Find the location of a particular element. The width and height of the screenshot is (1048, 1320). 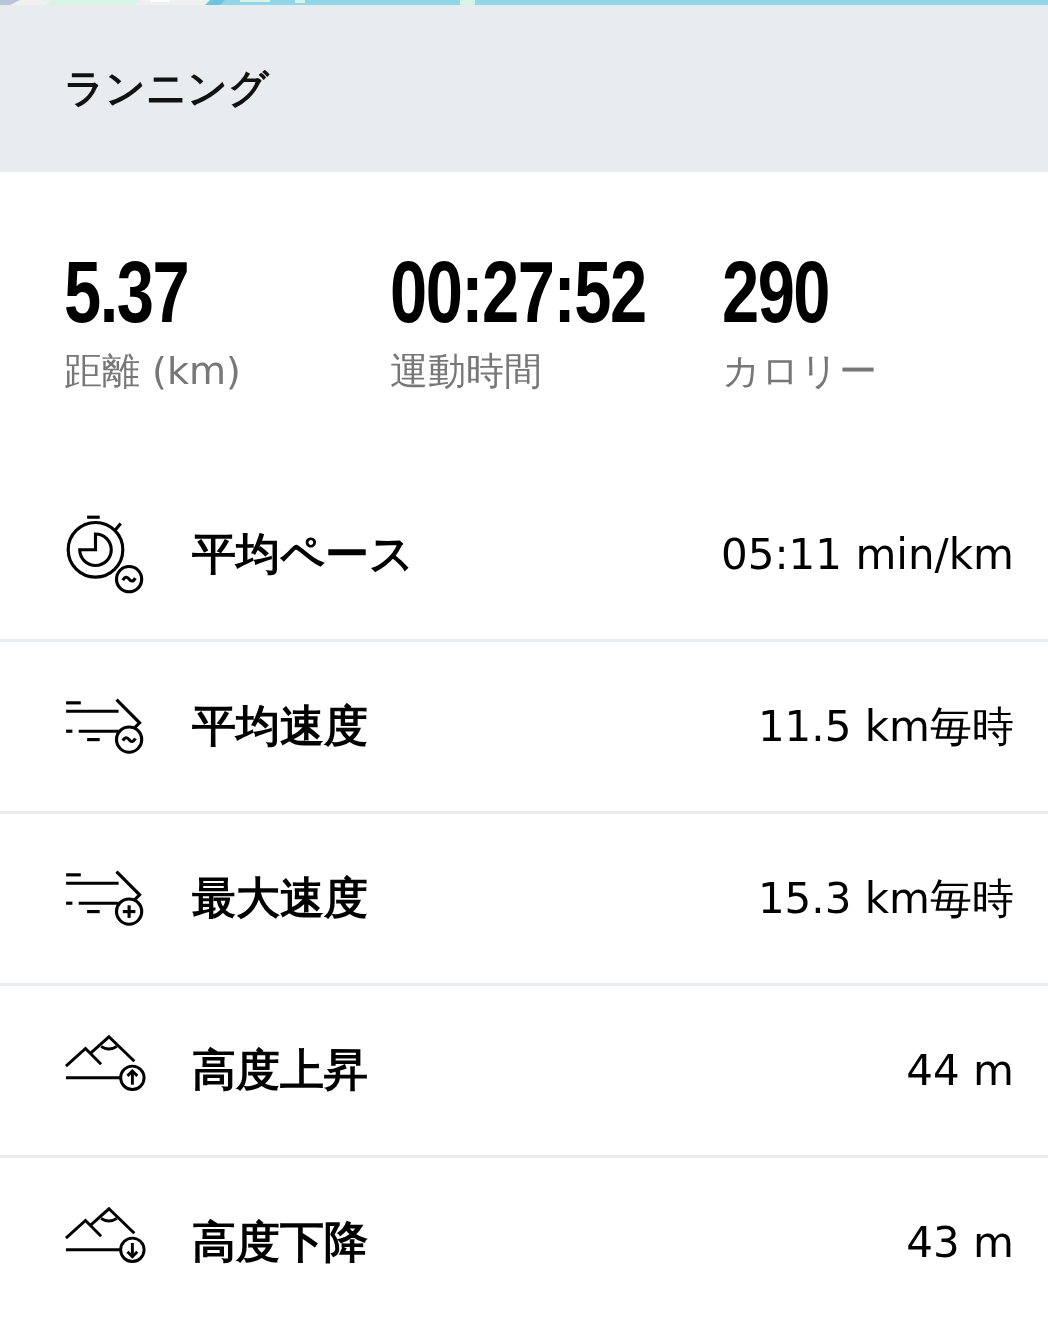

metric-value: 05:11 min/km is located at coordinates (867, 554).